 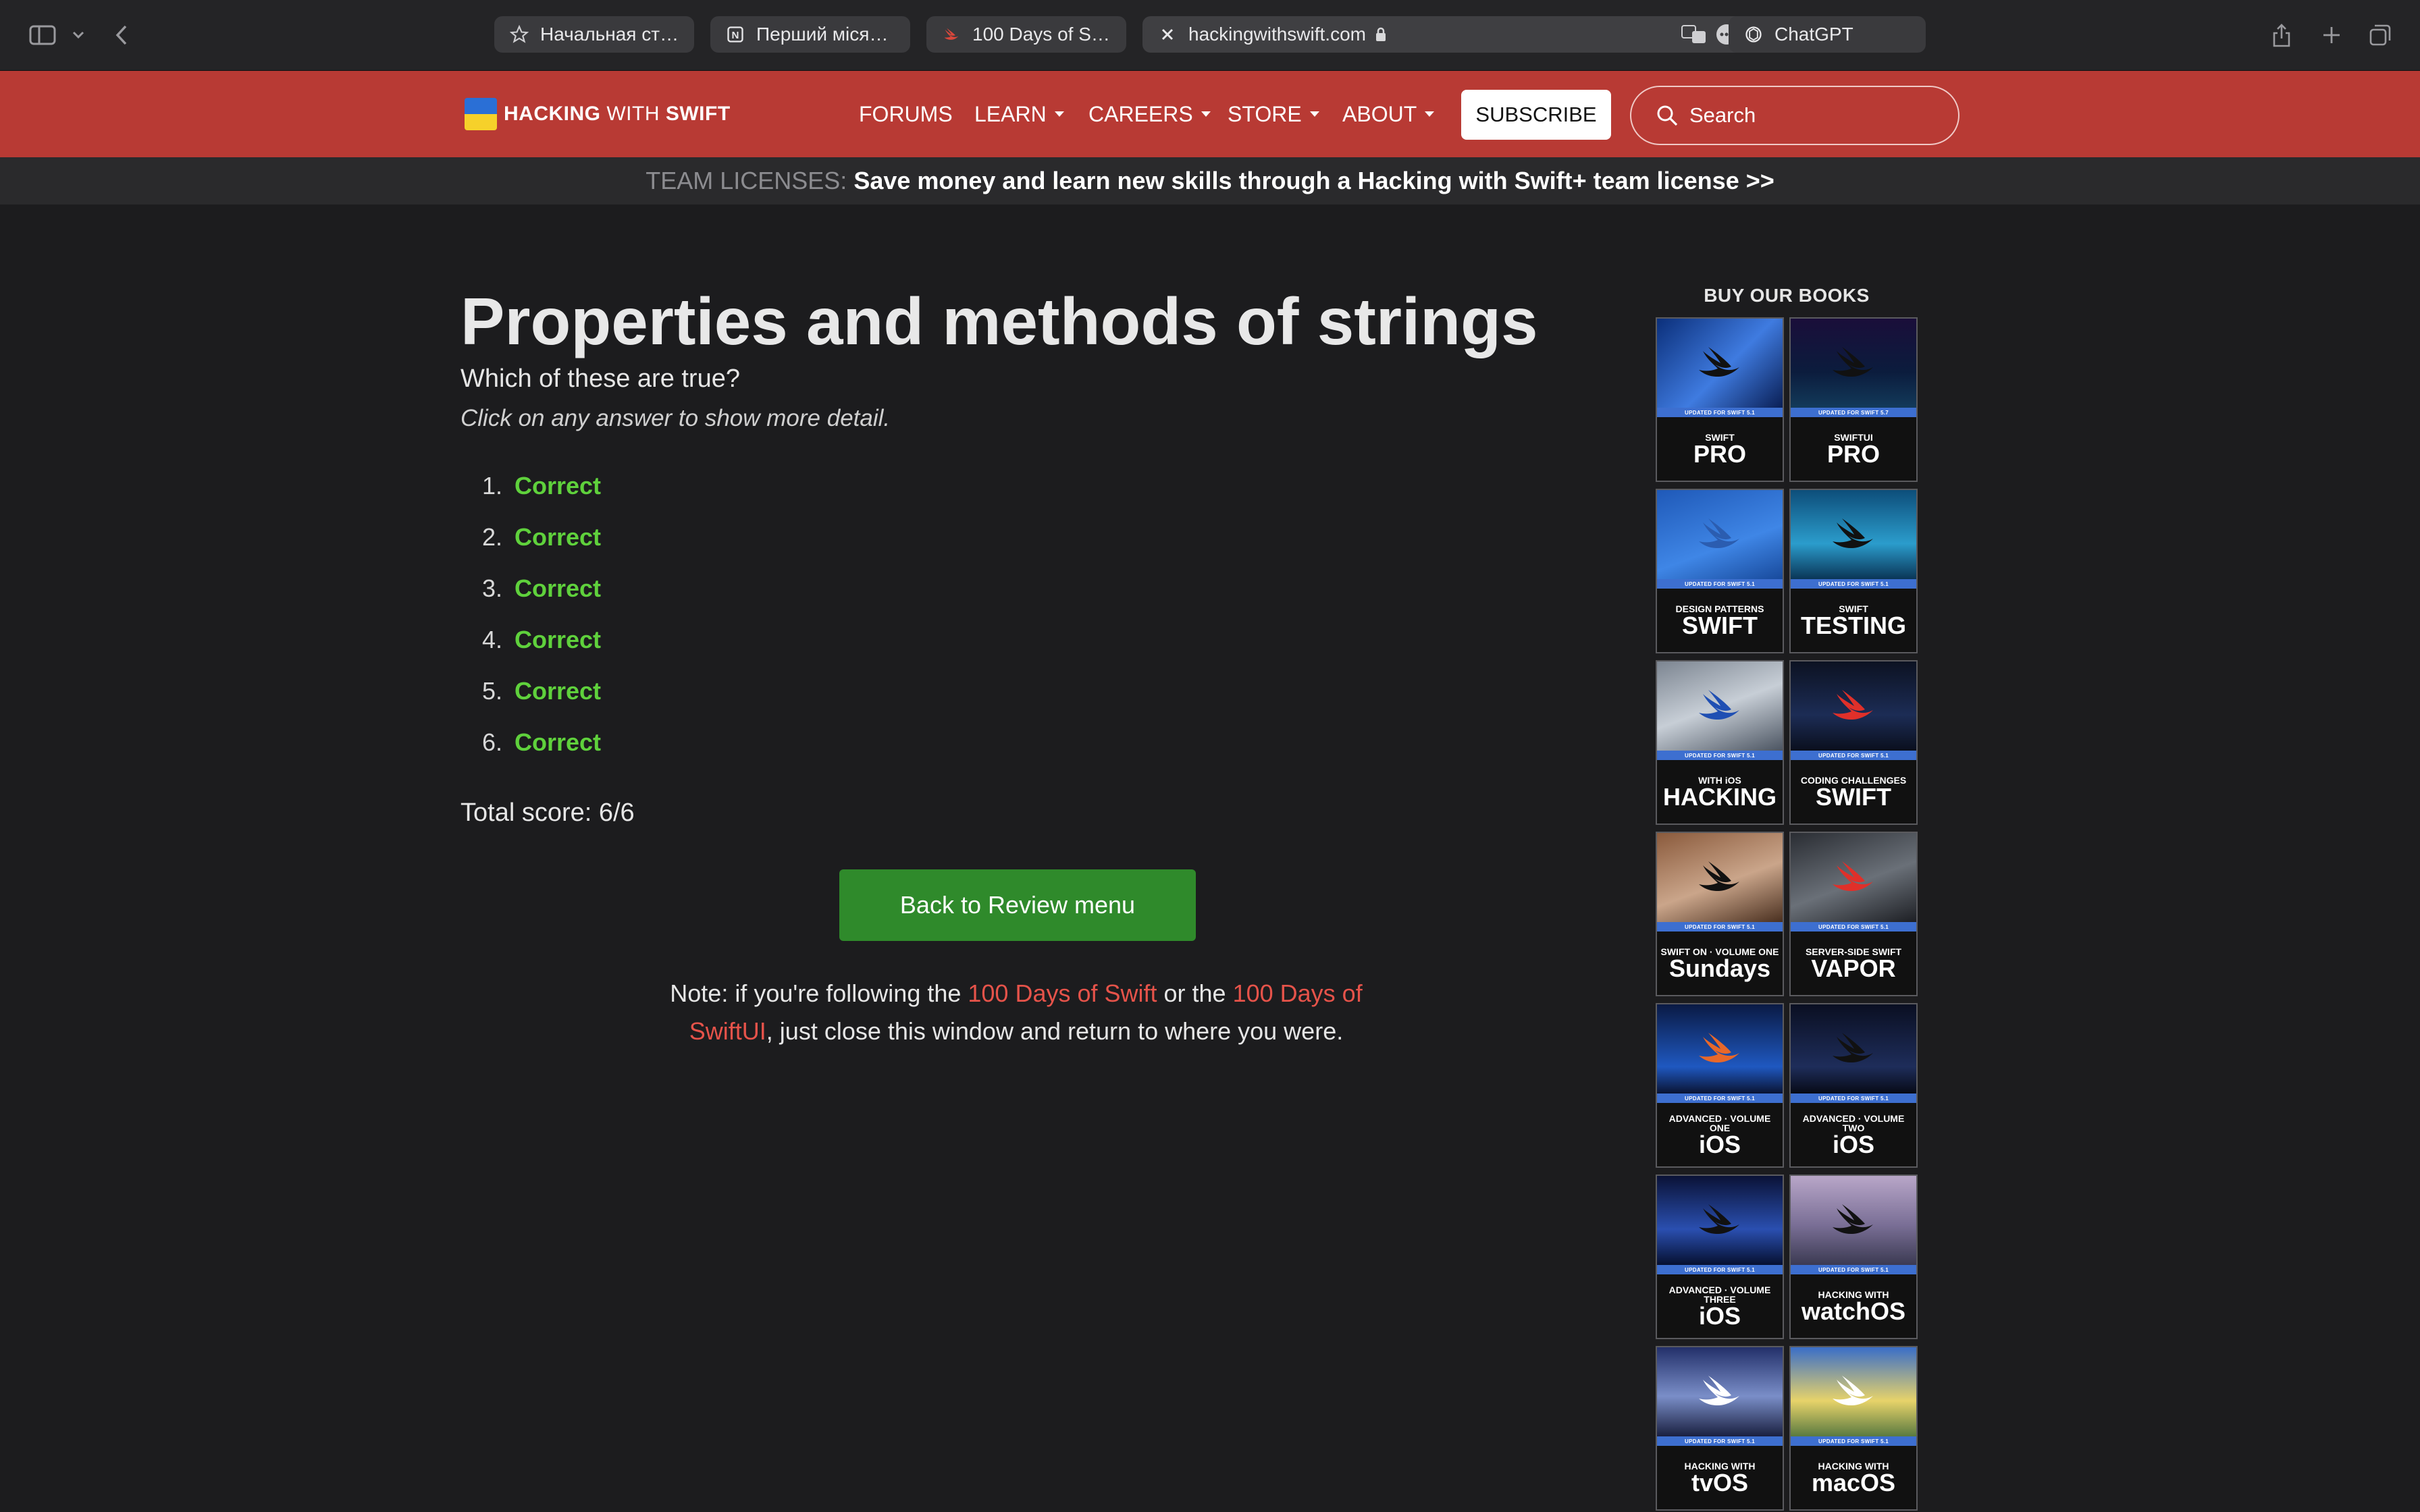 I want to click on book-main-title: VAPOR, so click(x=1853, y=968).